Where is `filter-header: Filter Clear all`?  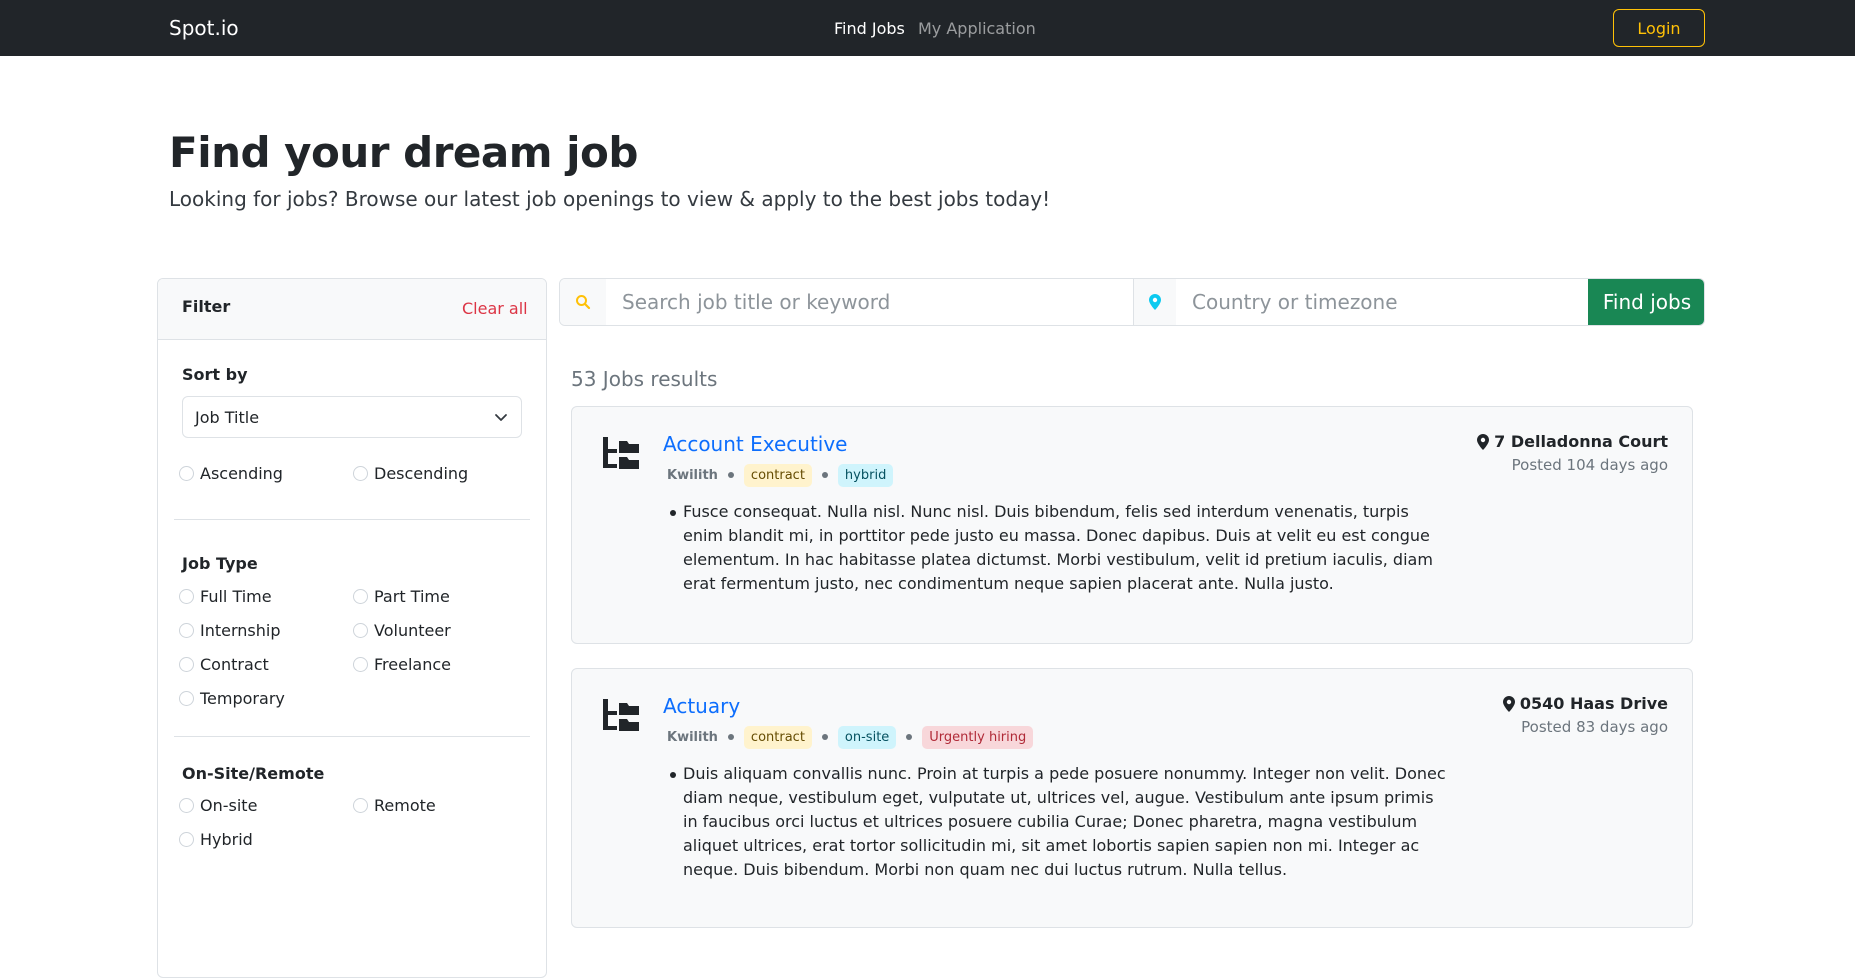 filter-header: Filter Clear all is located at coordinates (352, 309).